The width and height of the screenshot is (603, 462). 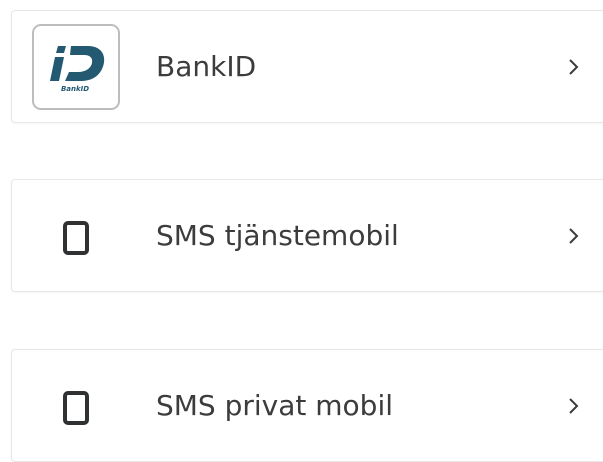 I want to click on bankid-label: BankID, so click(x=206, y=66).